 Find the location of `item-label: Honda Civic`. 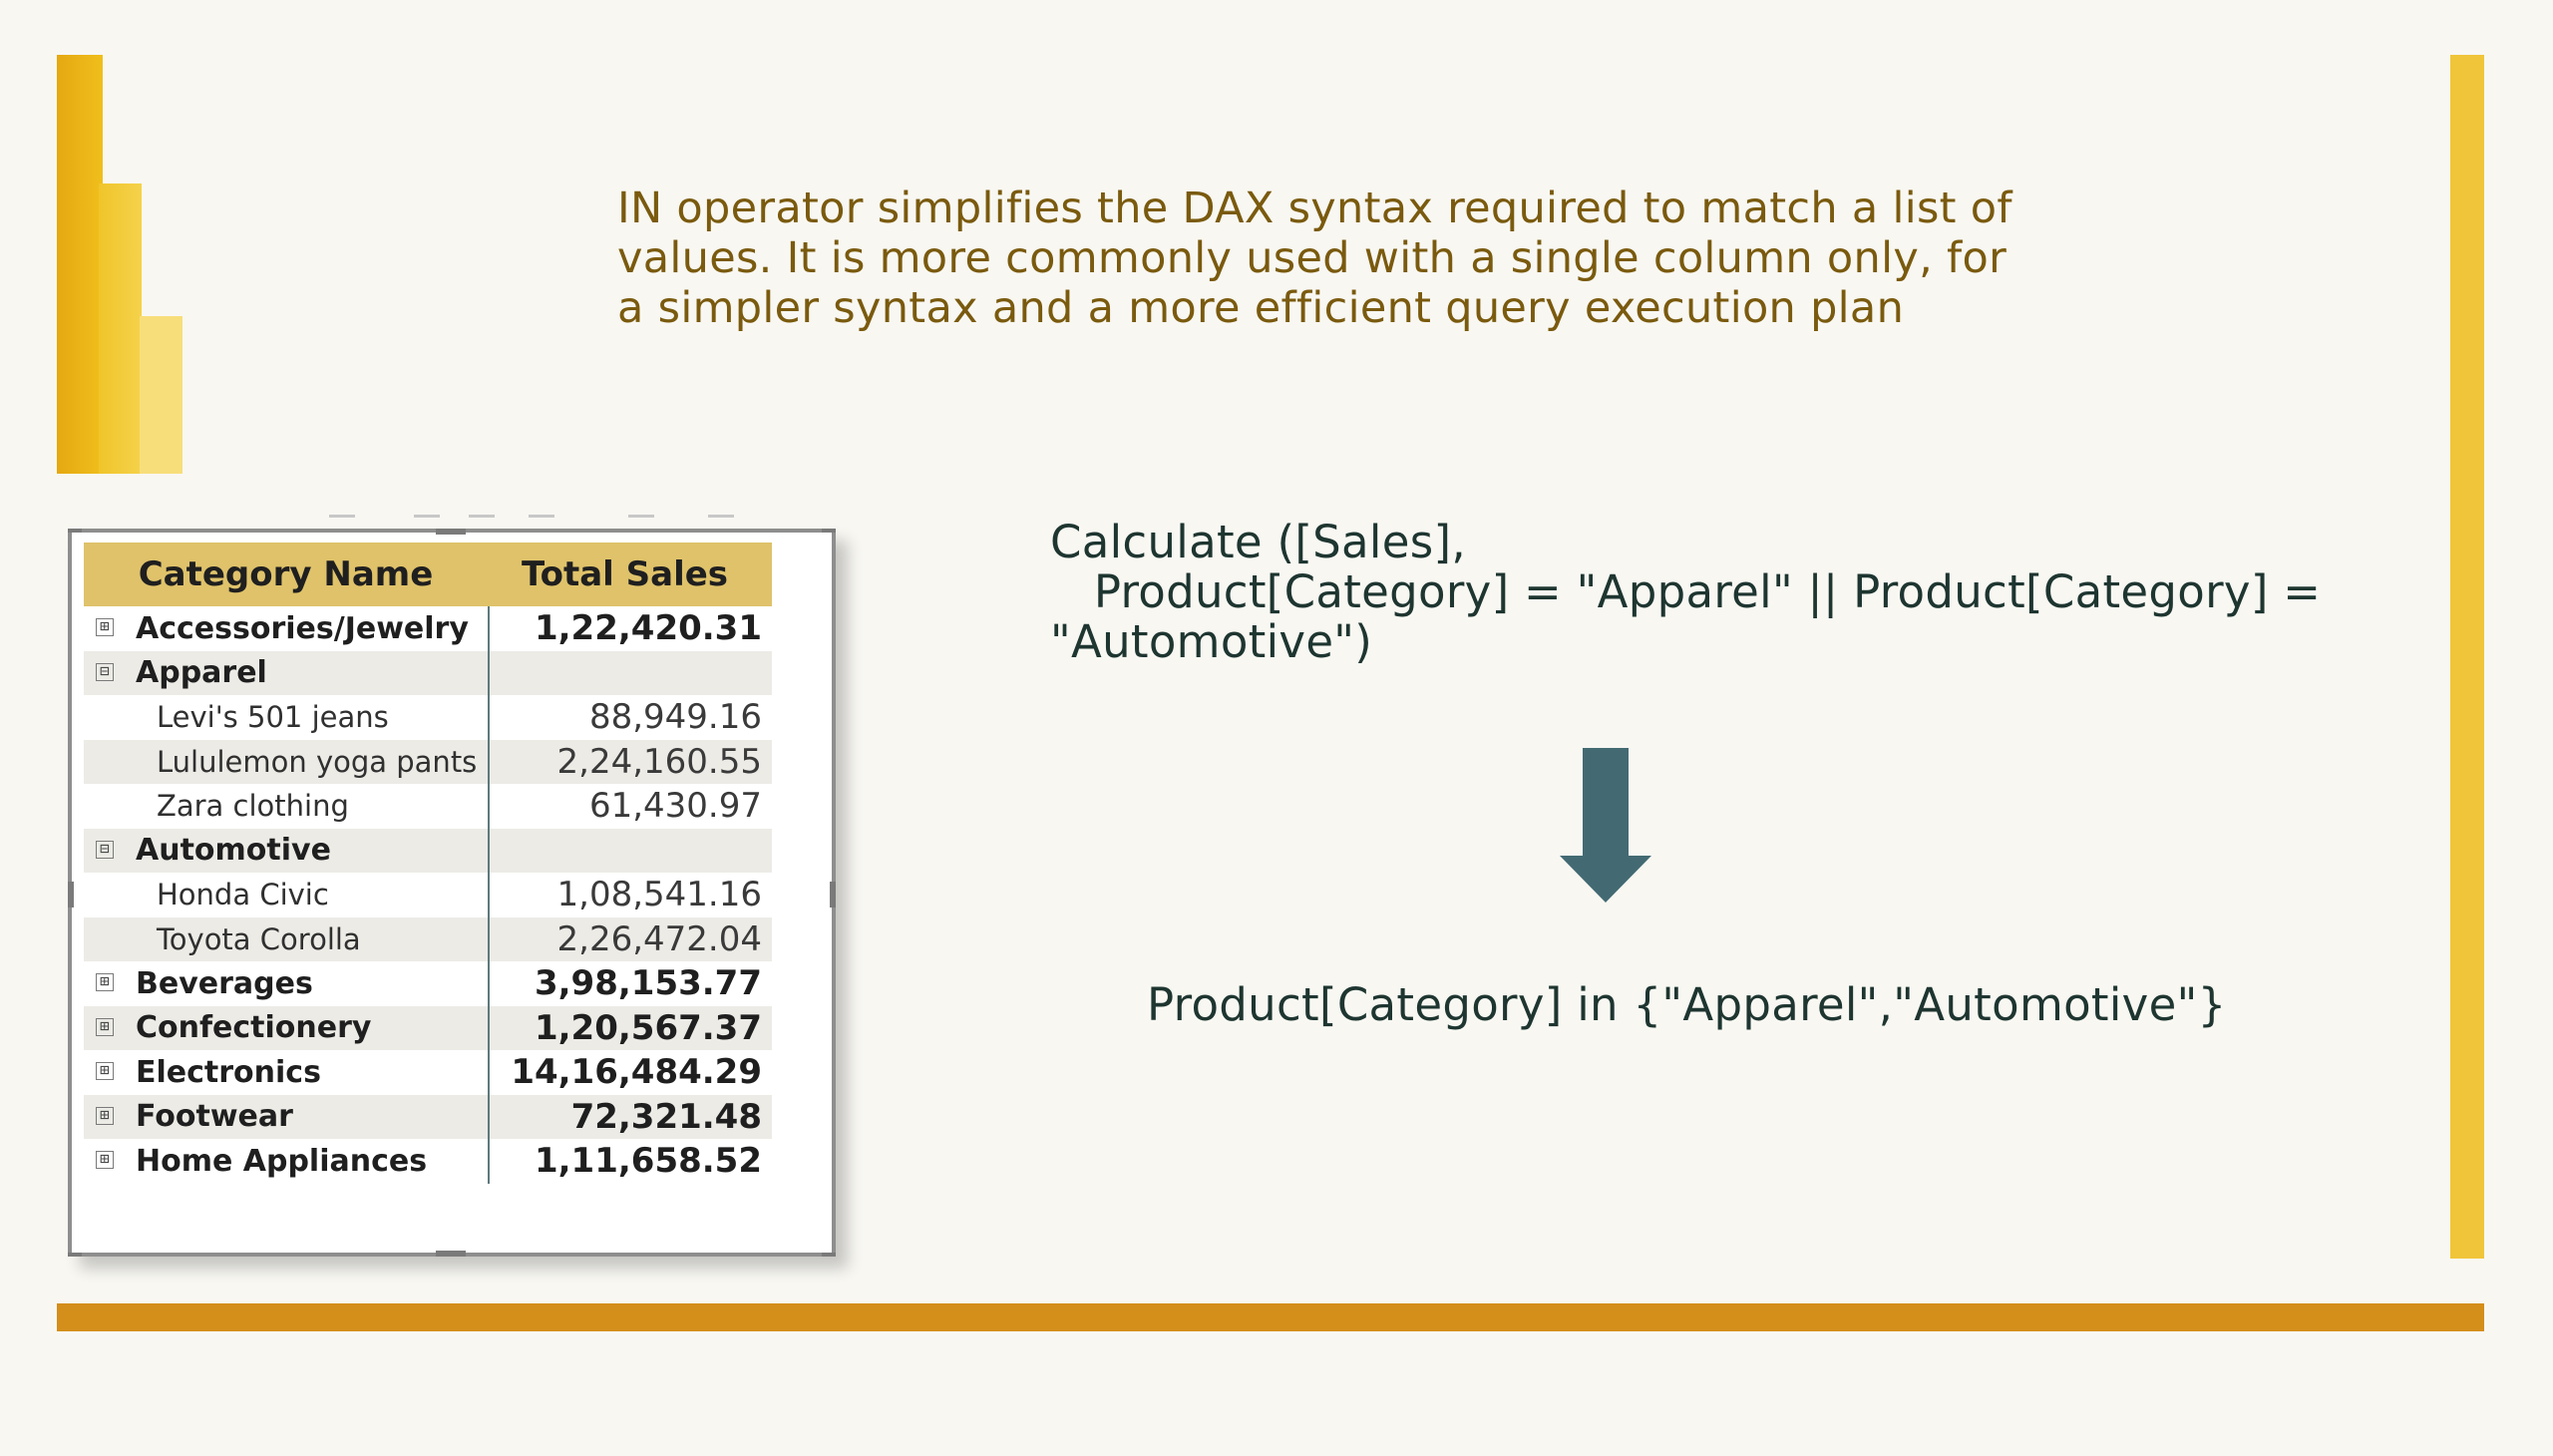

item-label: Honda Civic is located at coordinates (243, 895).